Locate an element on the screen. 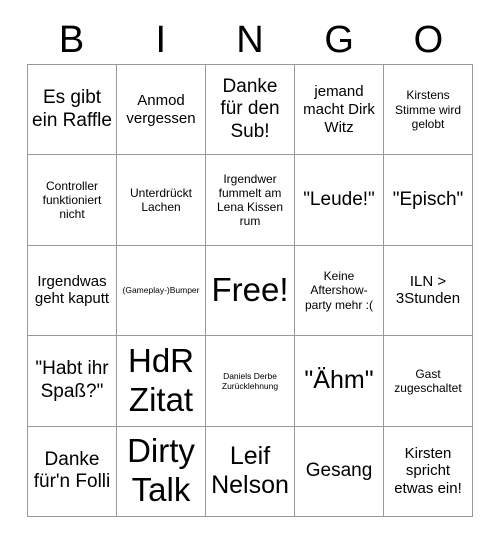 Image resolution: width=500 pixels, height=544 pixels. bingo-header-letter-b: B is located at coordinates (71, 40).